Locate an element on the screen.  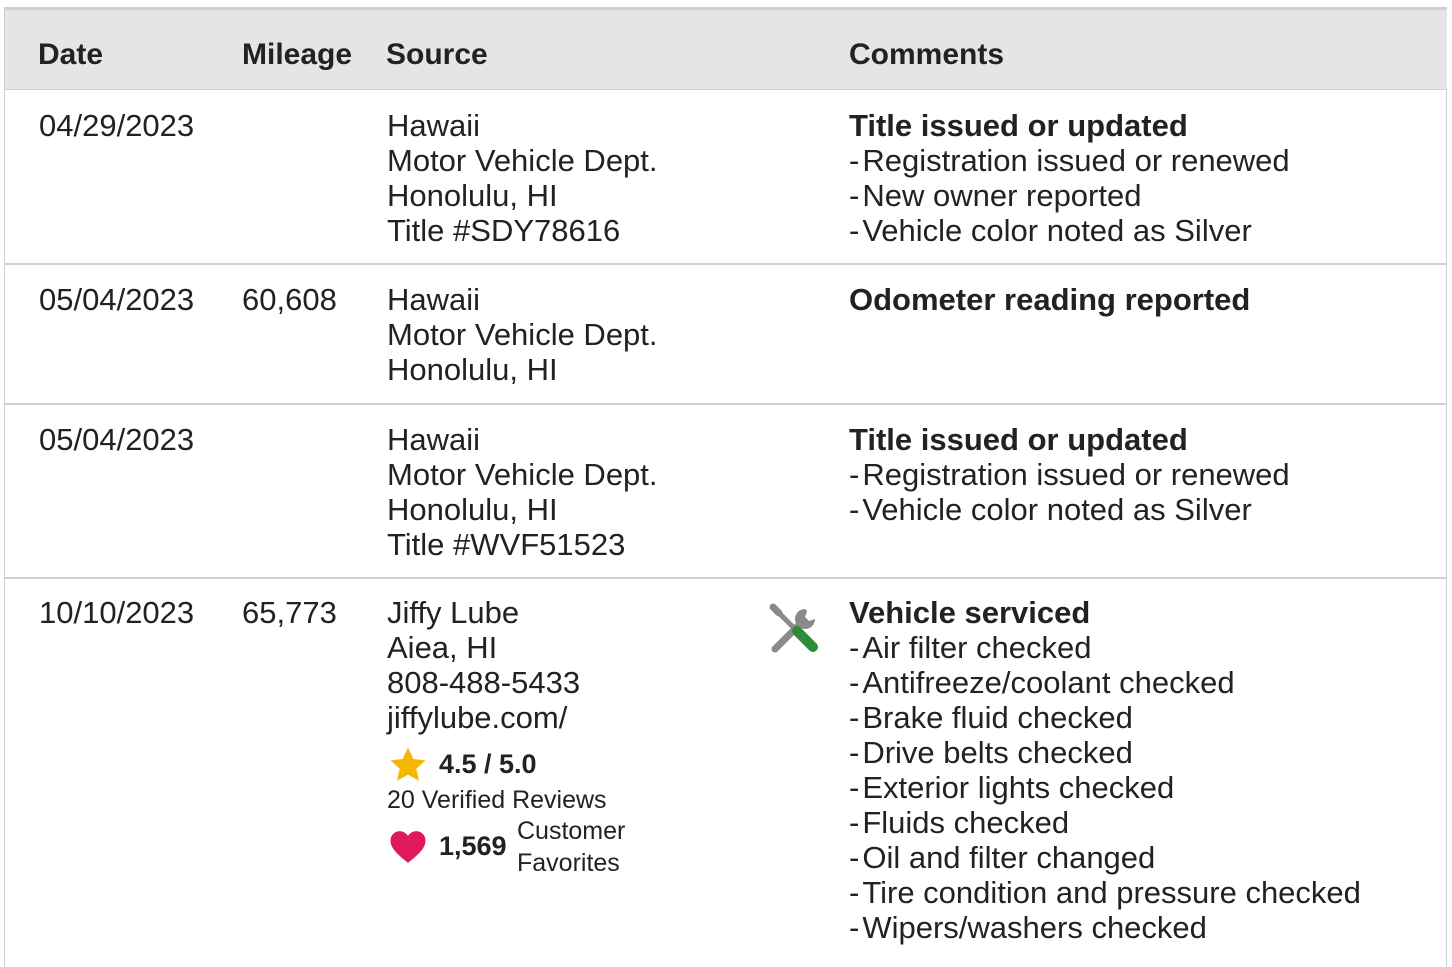
favorites-label-line: Favorites is located at coordinates (568, 863).